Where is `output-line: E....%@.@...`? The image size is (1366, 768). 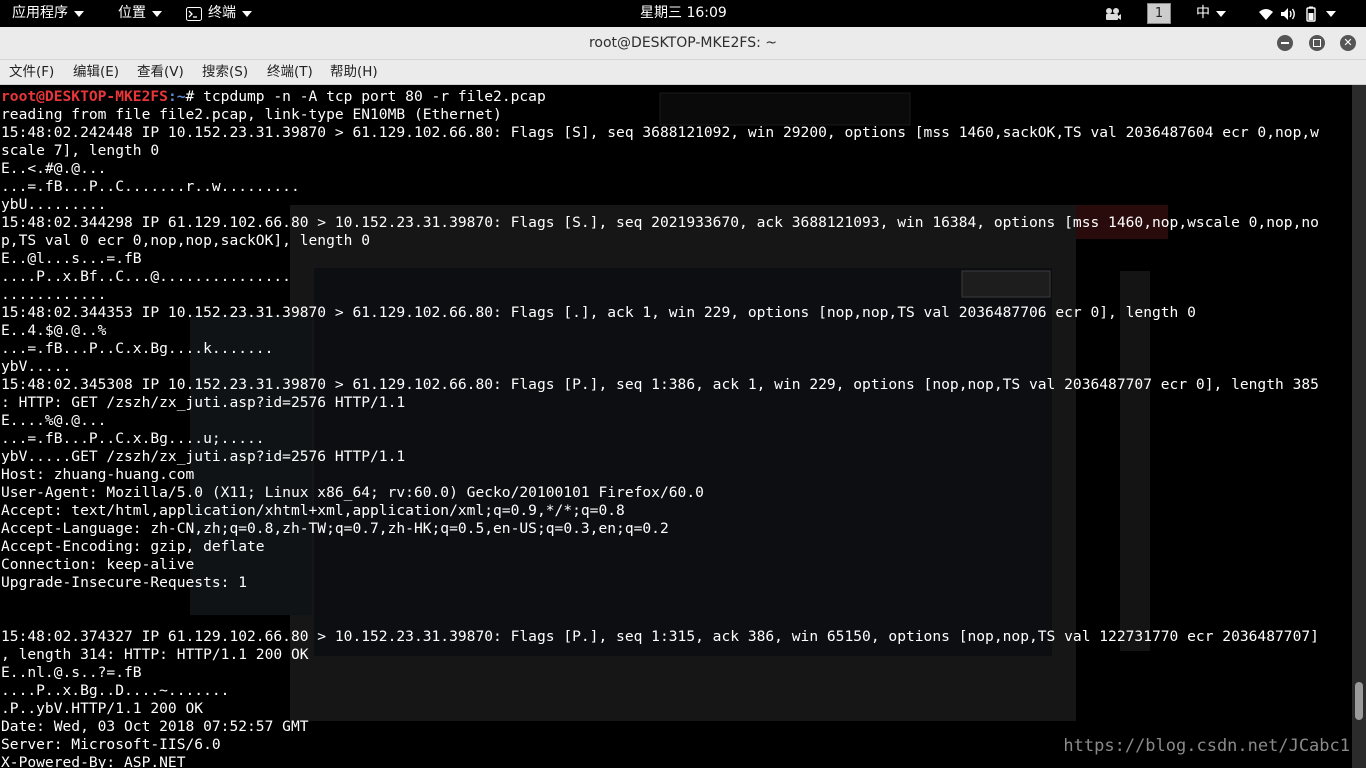
output-line: E....%@.@... is located at coordinates (54, 420).